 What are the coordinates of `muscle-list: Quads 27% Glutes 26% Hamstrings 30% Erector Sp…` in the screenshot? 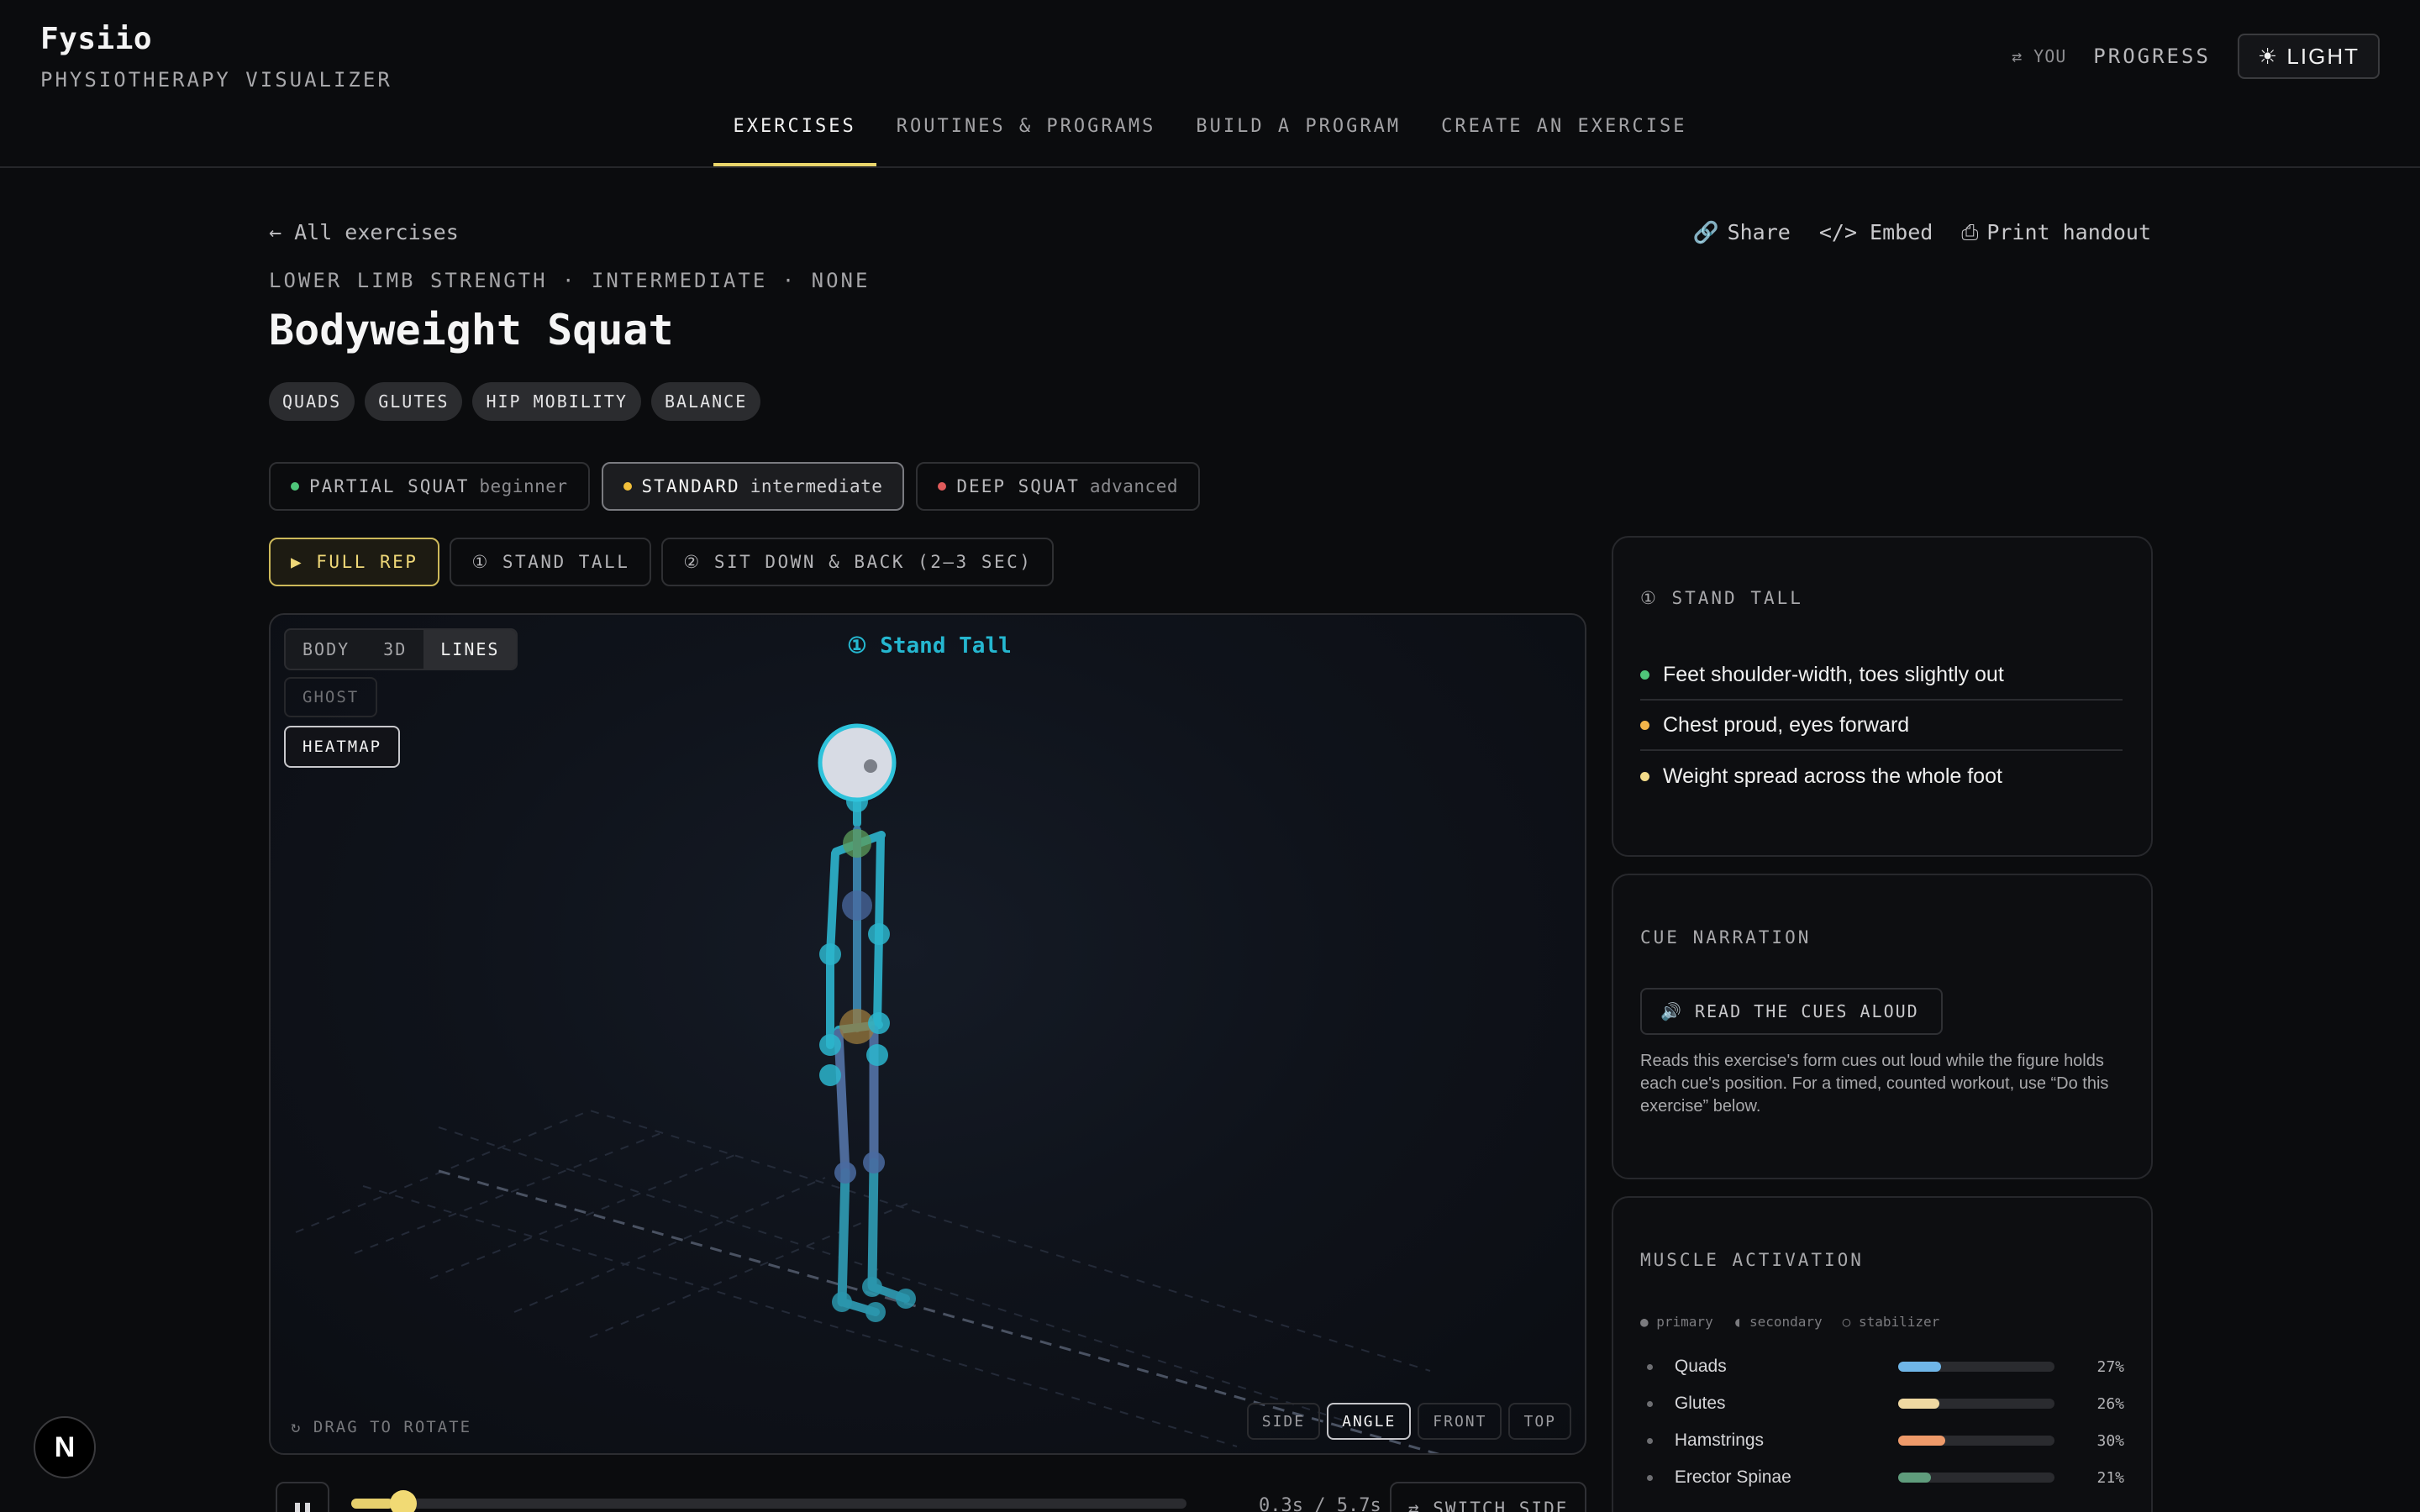 It's located at (1882, 1422).